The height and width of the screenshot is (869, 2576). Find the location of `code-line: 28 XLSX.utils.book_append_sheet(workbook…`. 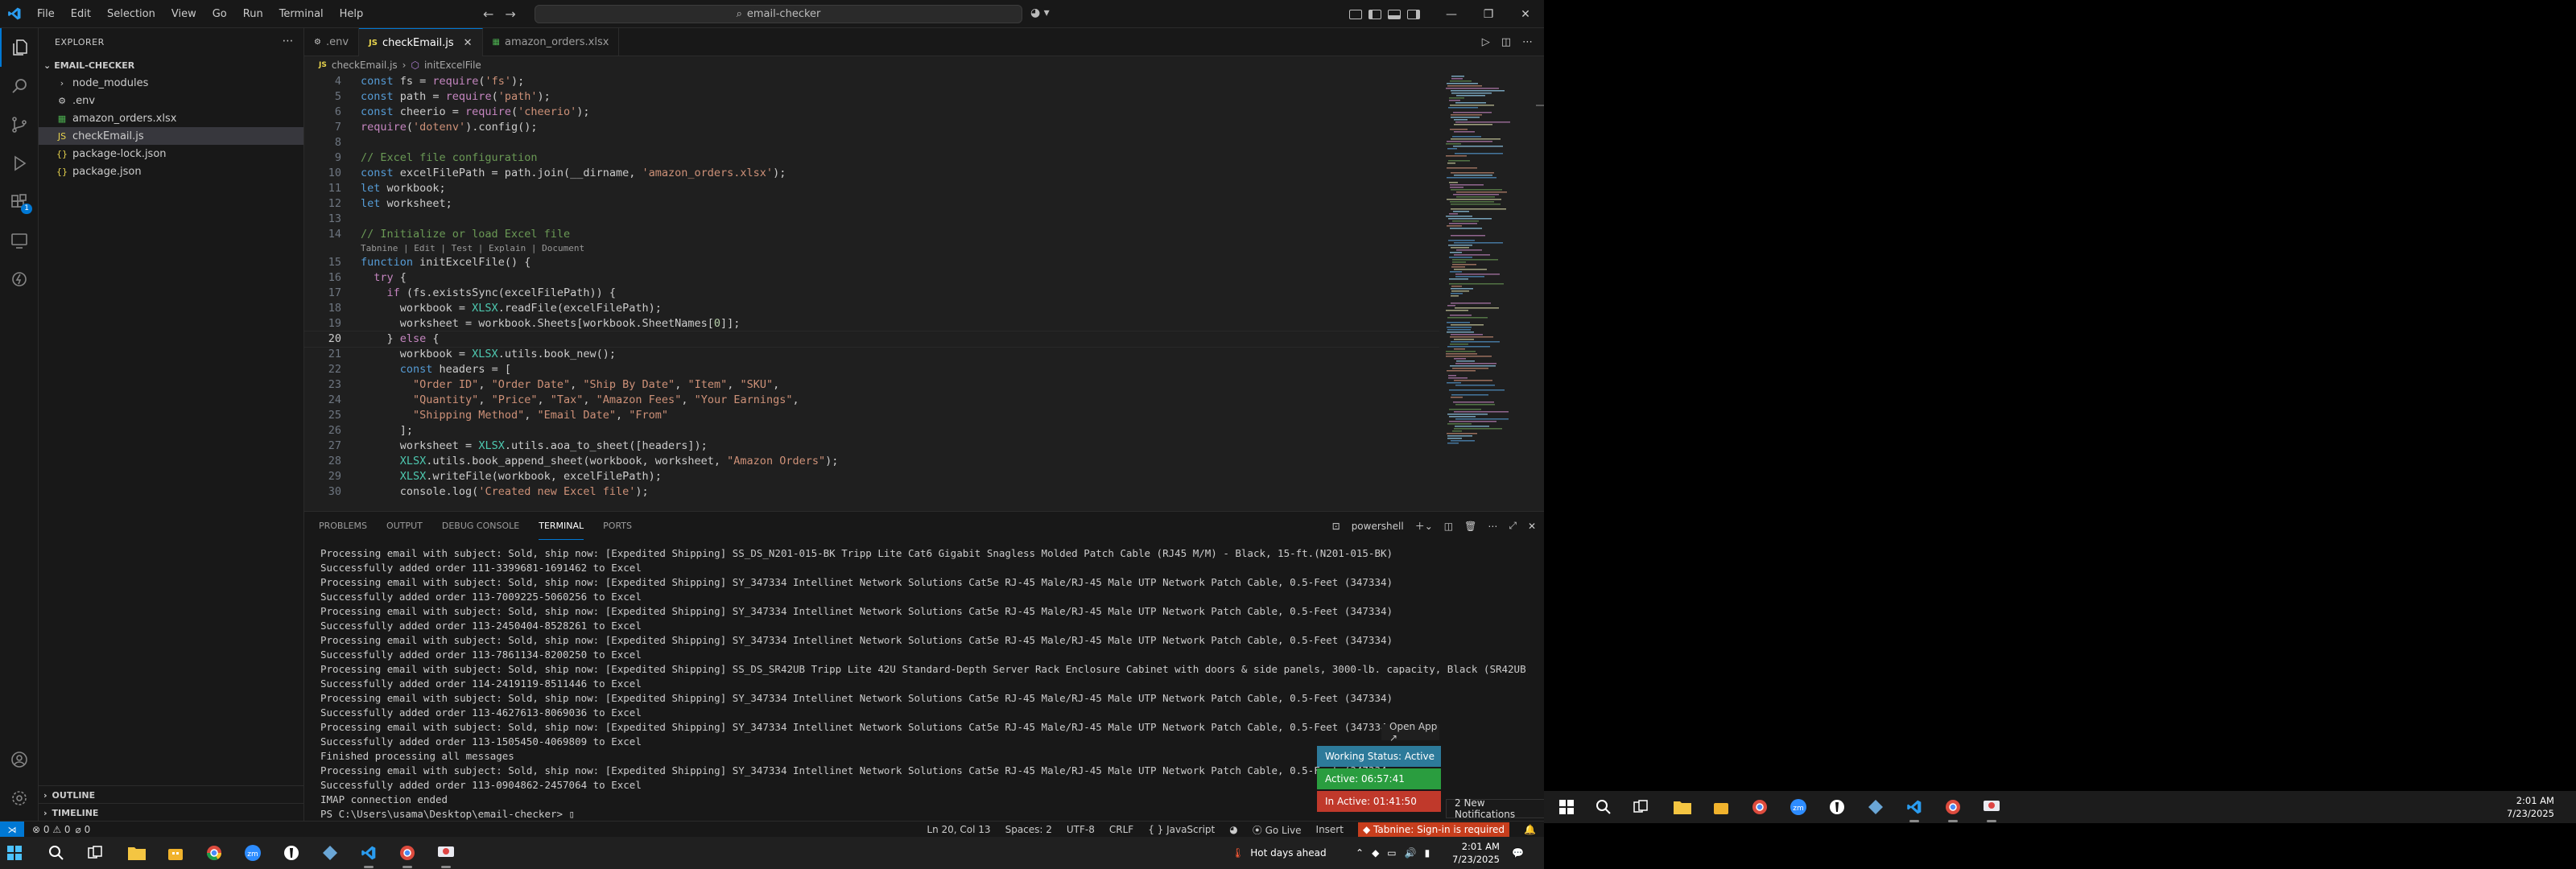

code-line: 28 XLSX.utils.book_append_sheet(workbook… is located at coordinates (871, 462).